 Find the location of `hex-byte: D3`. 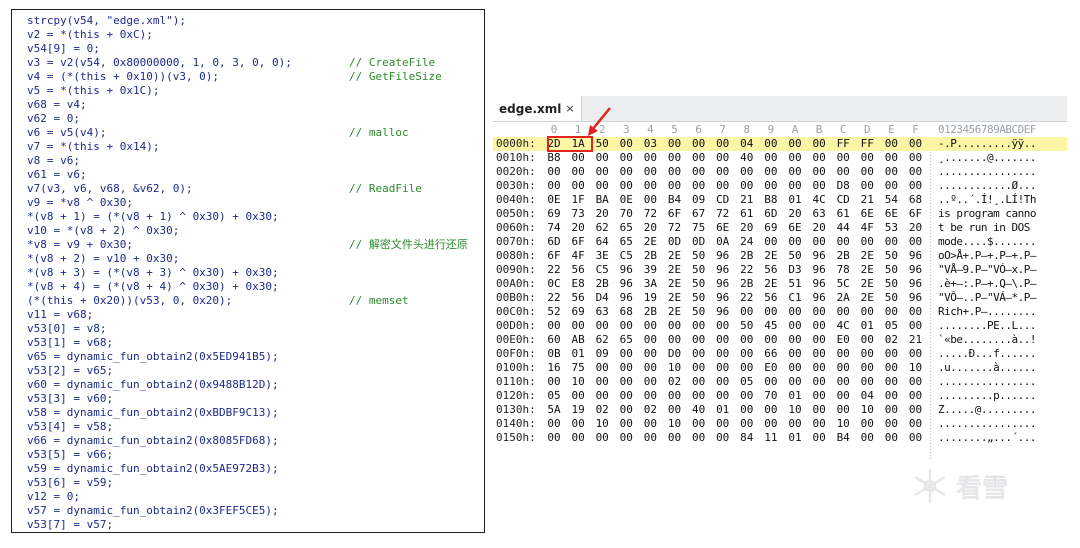

hex-byte: D3 is located at coordinates (795, 270).